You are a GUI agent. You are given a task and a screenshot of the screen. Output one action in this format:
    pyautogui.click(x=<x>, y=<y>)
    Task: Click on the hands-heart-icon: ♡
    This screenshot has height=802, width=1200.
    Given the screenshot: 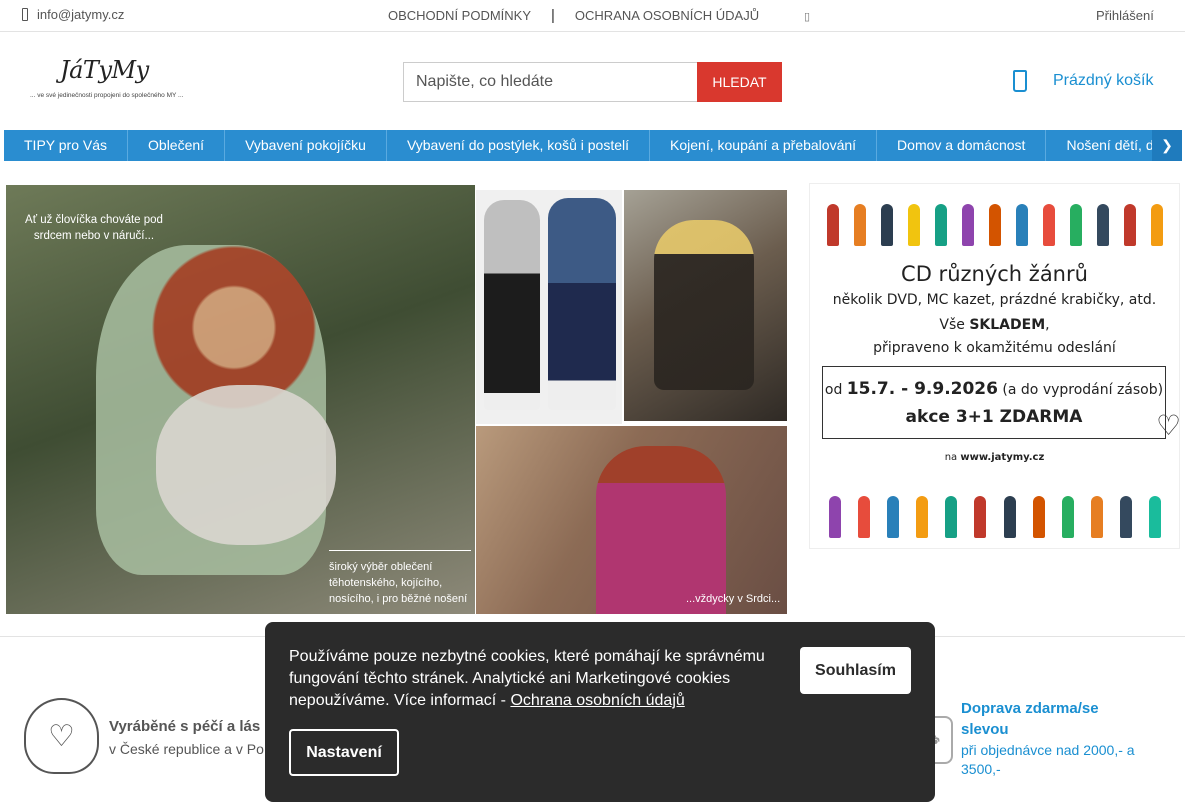 What is the action you would take?
    pyautogui.click(x=61, y=736)
    